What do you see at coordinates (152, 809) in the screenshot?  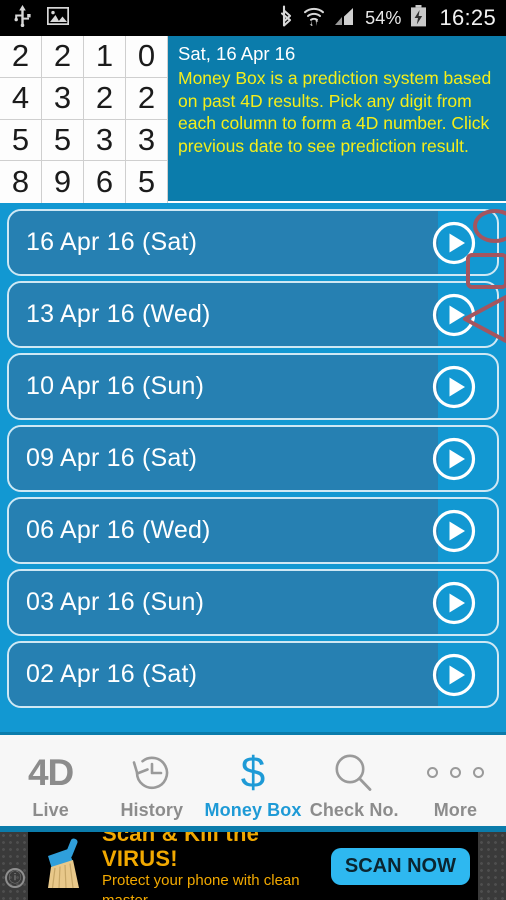 I see `tab-label: History` at bounding box center [152, 809].